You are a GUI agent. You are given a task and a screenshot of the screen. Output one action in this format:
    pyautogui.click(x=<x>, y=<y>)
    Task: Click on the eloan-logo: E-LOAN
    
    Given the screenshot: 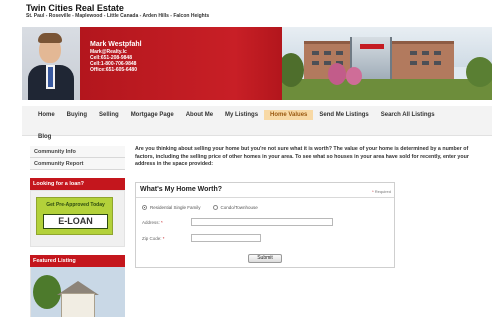 What is the action you would take?
    pyautogui.click(x=75, y=221)
    